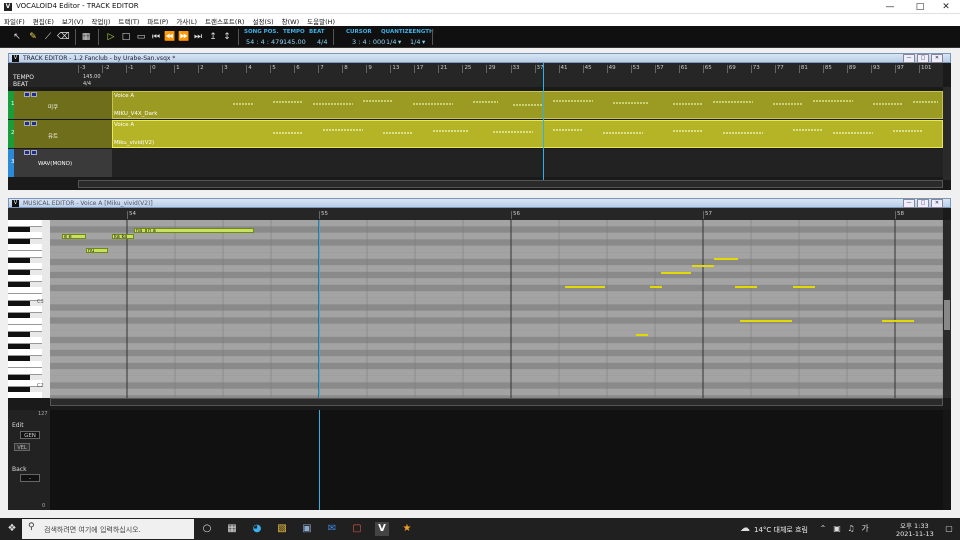 The height and width of the screenshot is (540, 960). What do you see at coordinates (946, 7) in the screenshot?
I see `close-button: ✕` at bounding box center [946, 7].